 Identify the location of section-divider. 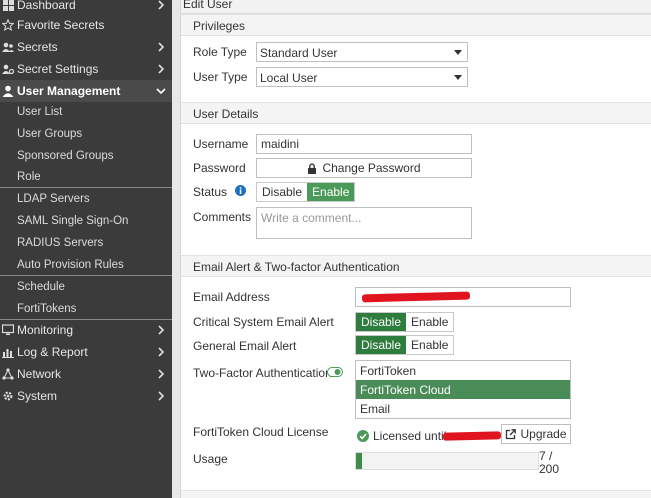
(416, 494).